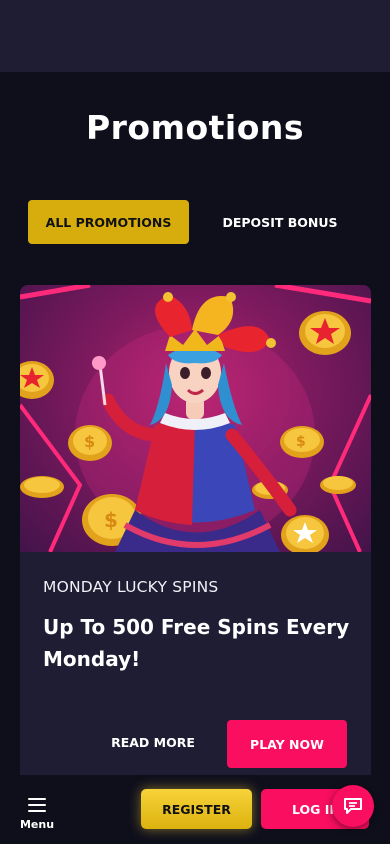  What do you see at coordinates (153, 742) in the screenshot?
I see `read-more-button: READ MORE` at bounding box center [153, 742].